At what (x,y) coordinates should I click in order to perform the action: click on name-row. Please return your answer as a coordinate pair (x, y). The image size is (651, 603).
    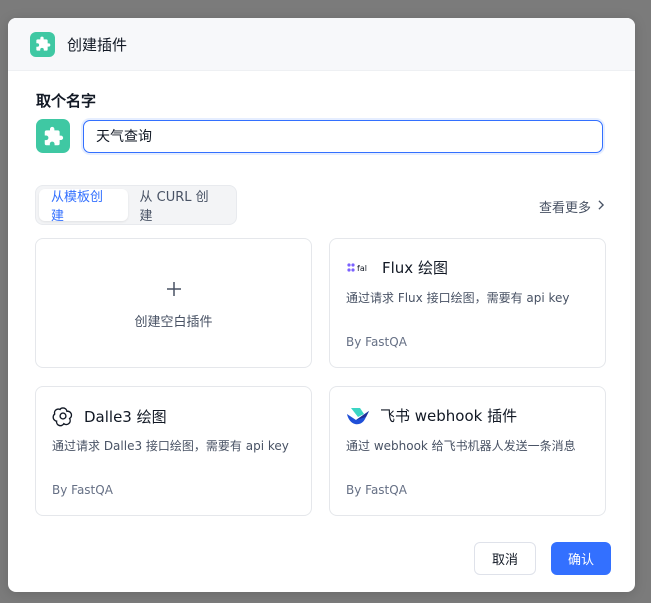
    Looking at the image, I should click on (319, 136).